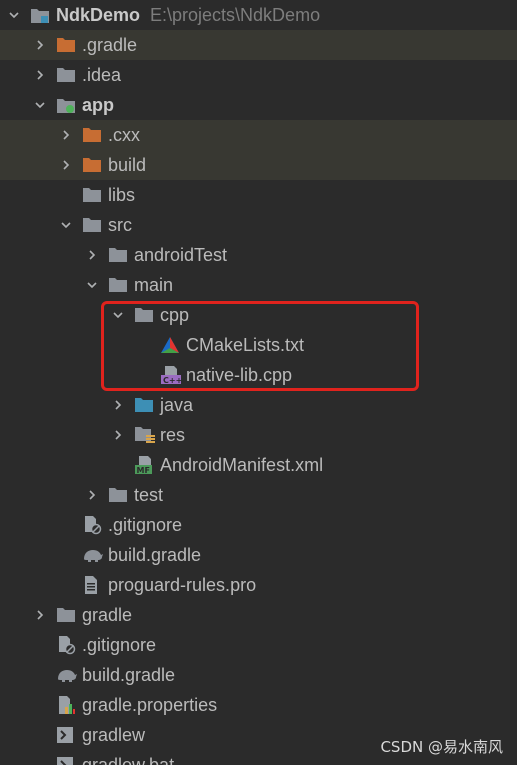  I want to click on root-path: E:\projects\NdkDemo, so click(235, 14).